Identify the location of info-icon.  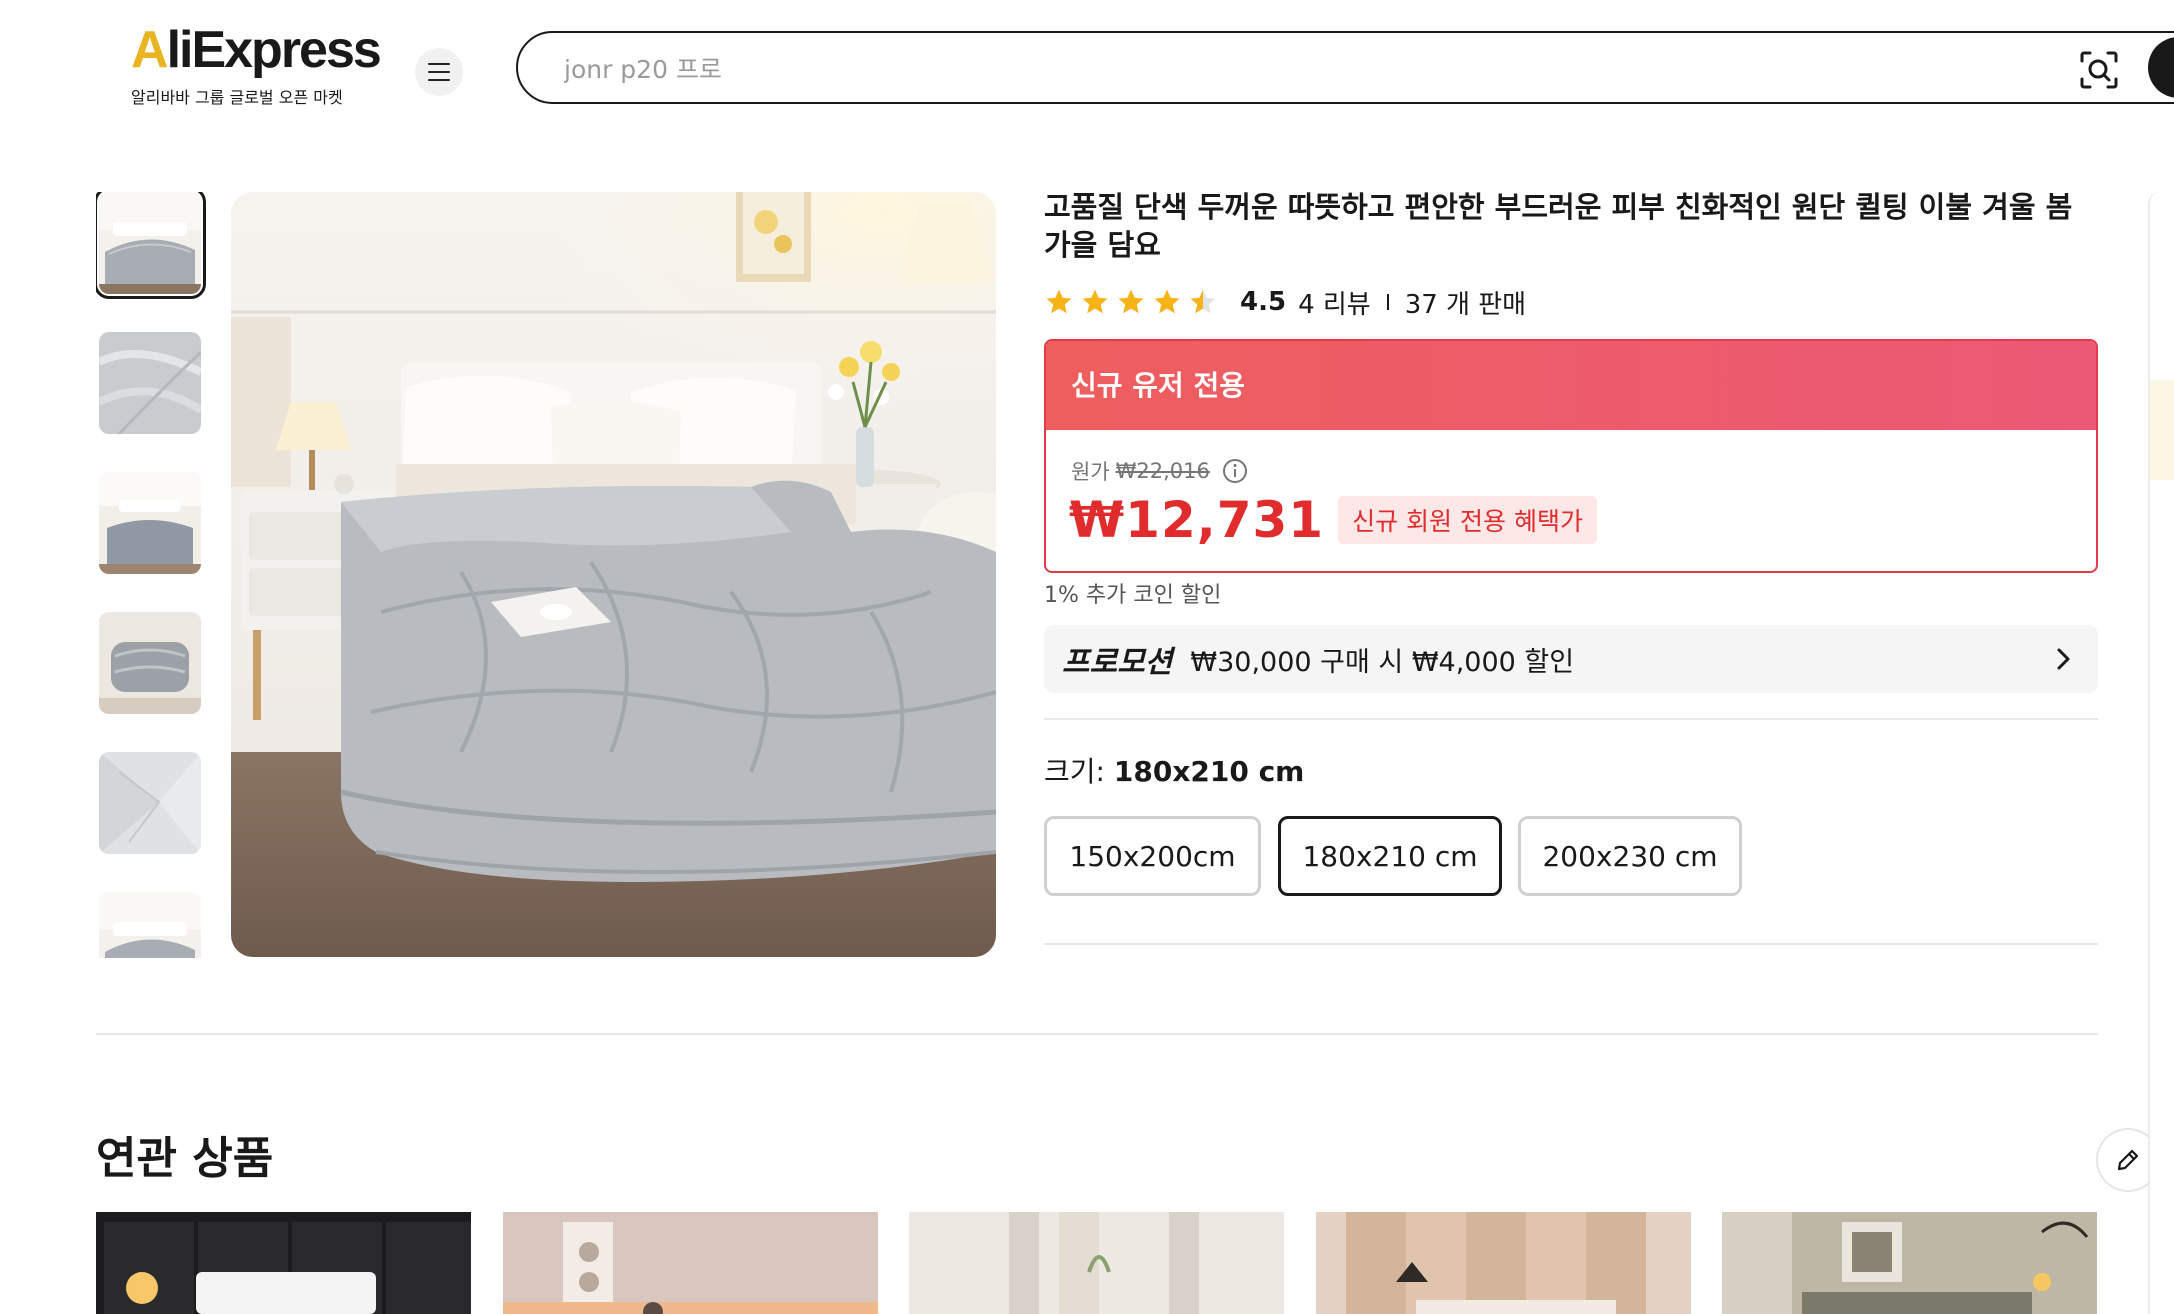
(1235, 471).